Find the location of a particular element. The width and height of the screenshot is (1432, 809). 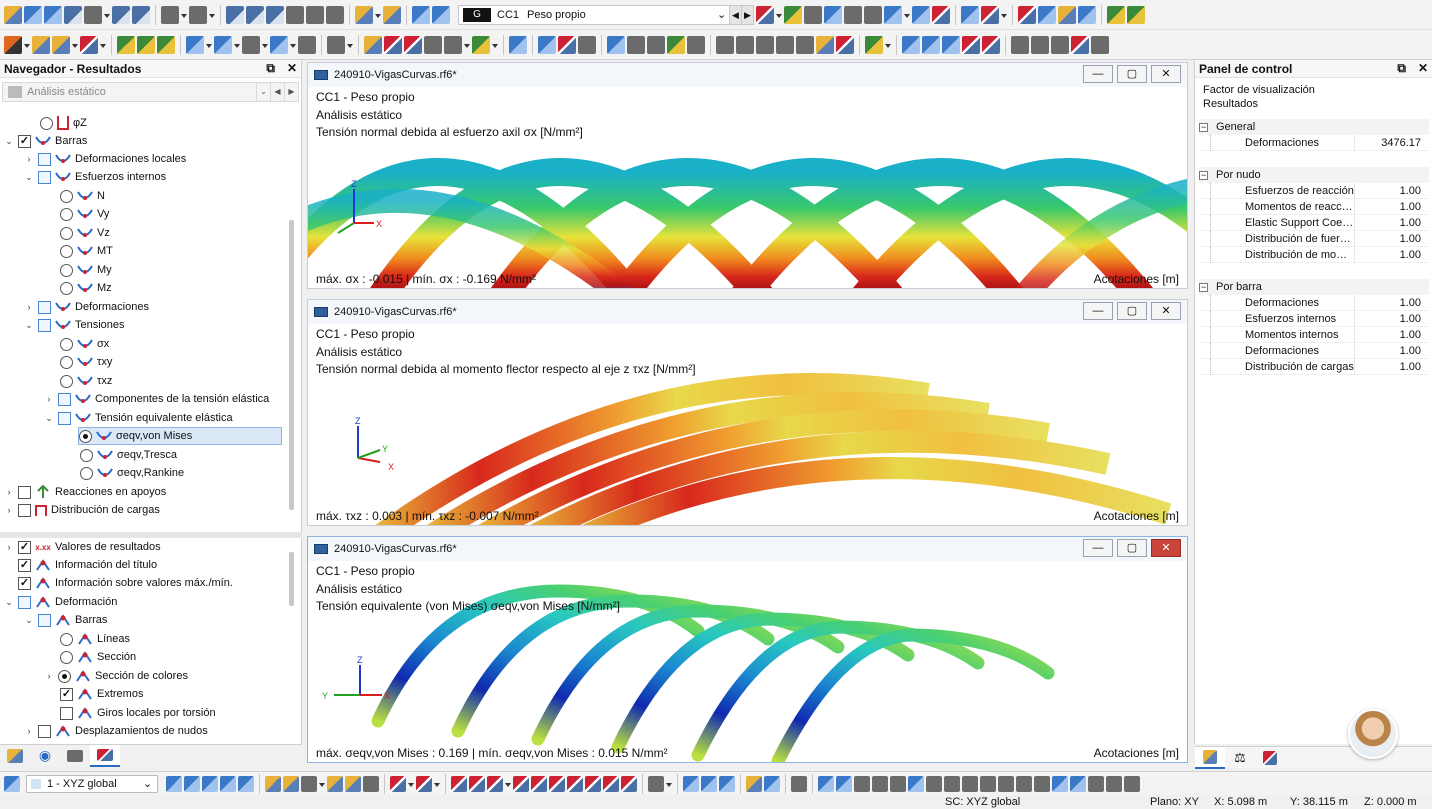

tree-item: Vz is located at coordinates (85, 233).